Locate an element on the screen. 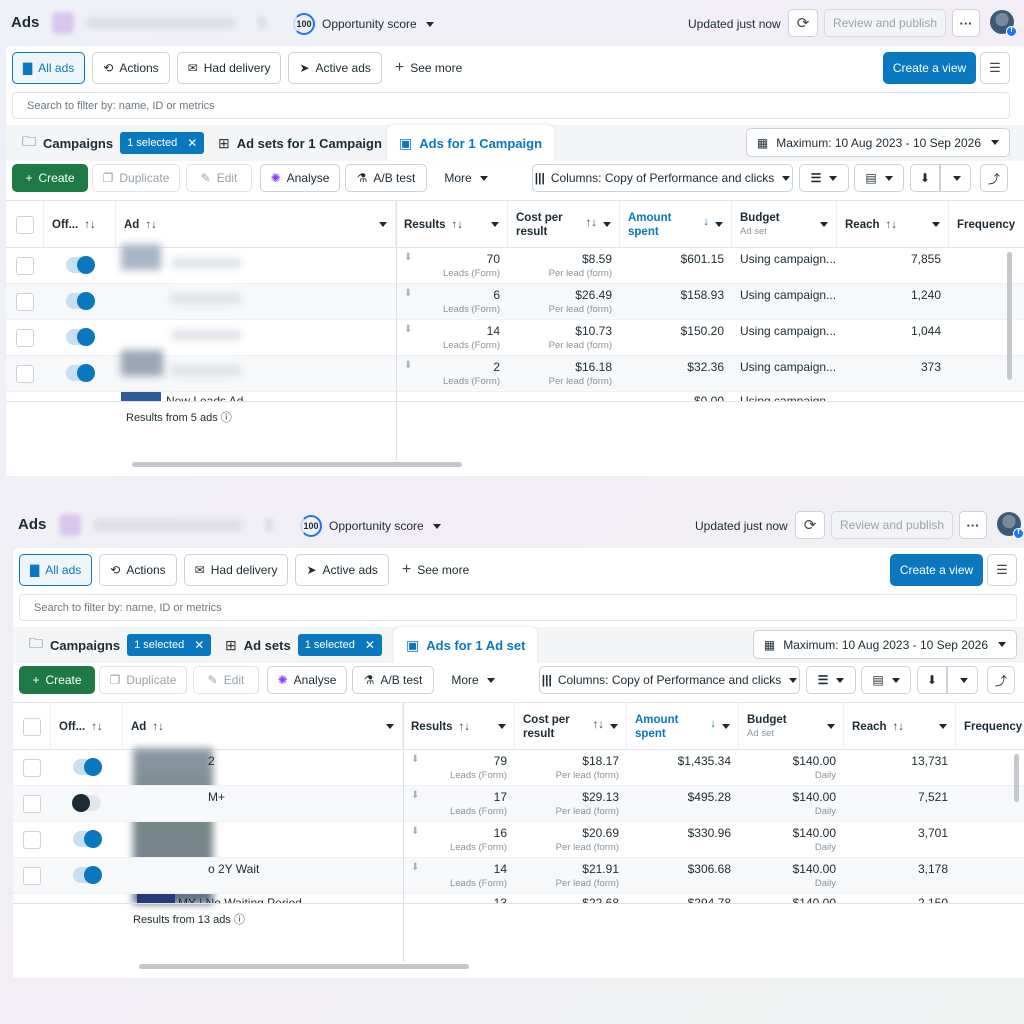 This screenshot has width=1024, height=1024. view-settings-button: ☰ is located at coordinates (995, 68).